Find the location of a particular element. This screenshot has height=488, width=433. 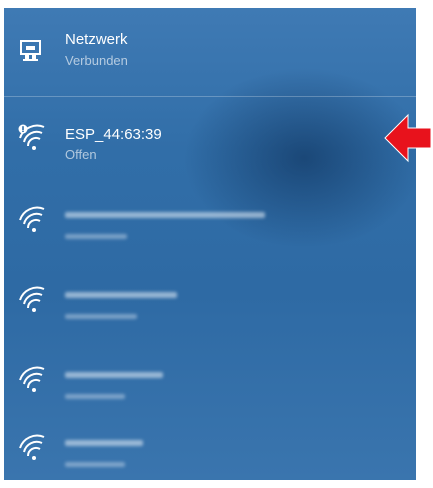

network-name: Netzwerk is located at coordinates (96, 39).